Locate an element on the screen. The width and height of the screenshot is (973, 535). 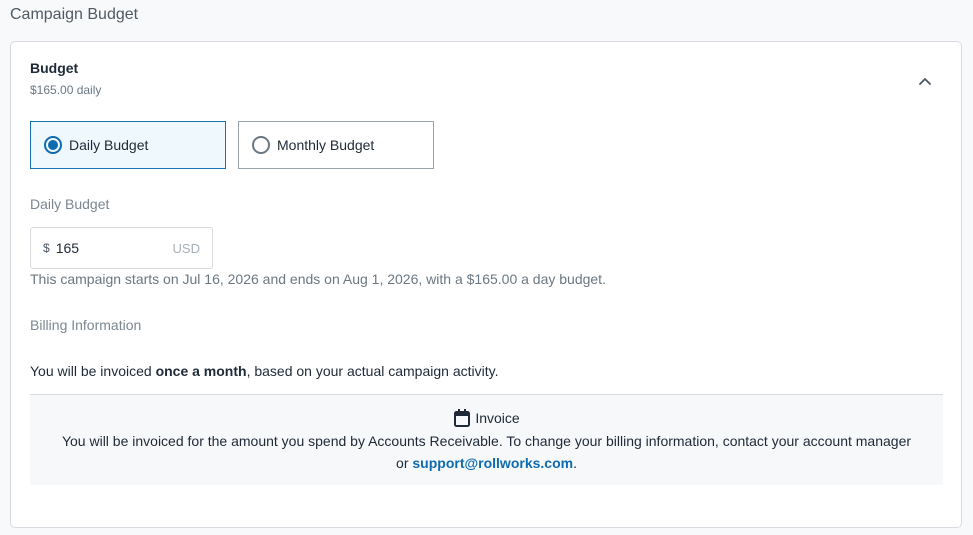
collapse-button is located at coordinates (925, 81).